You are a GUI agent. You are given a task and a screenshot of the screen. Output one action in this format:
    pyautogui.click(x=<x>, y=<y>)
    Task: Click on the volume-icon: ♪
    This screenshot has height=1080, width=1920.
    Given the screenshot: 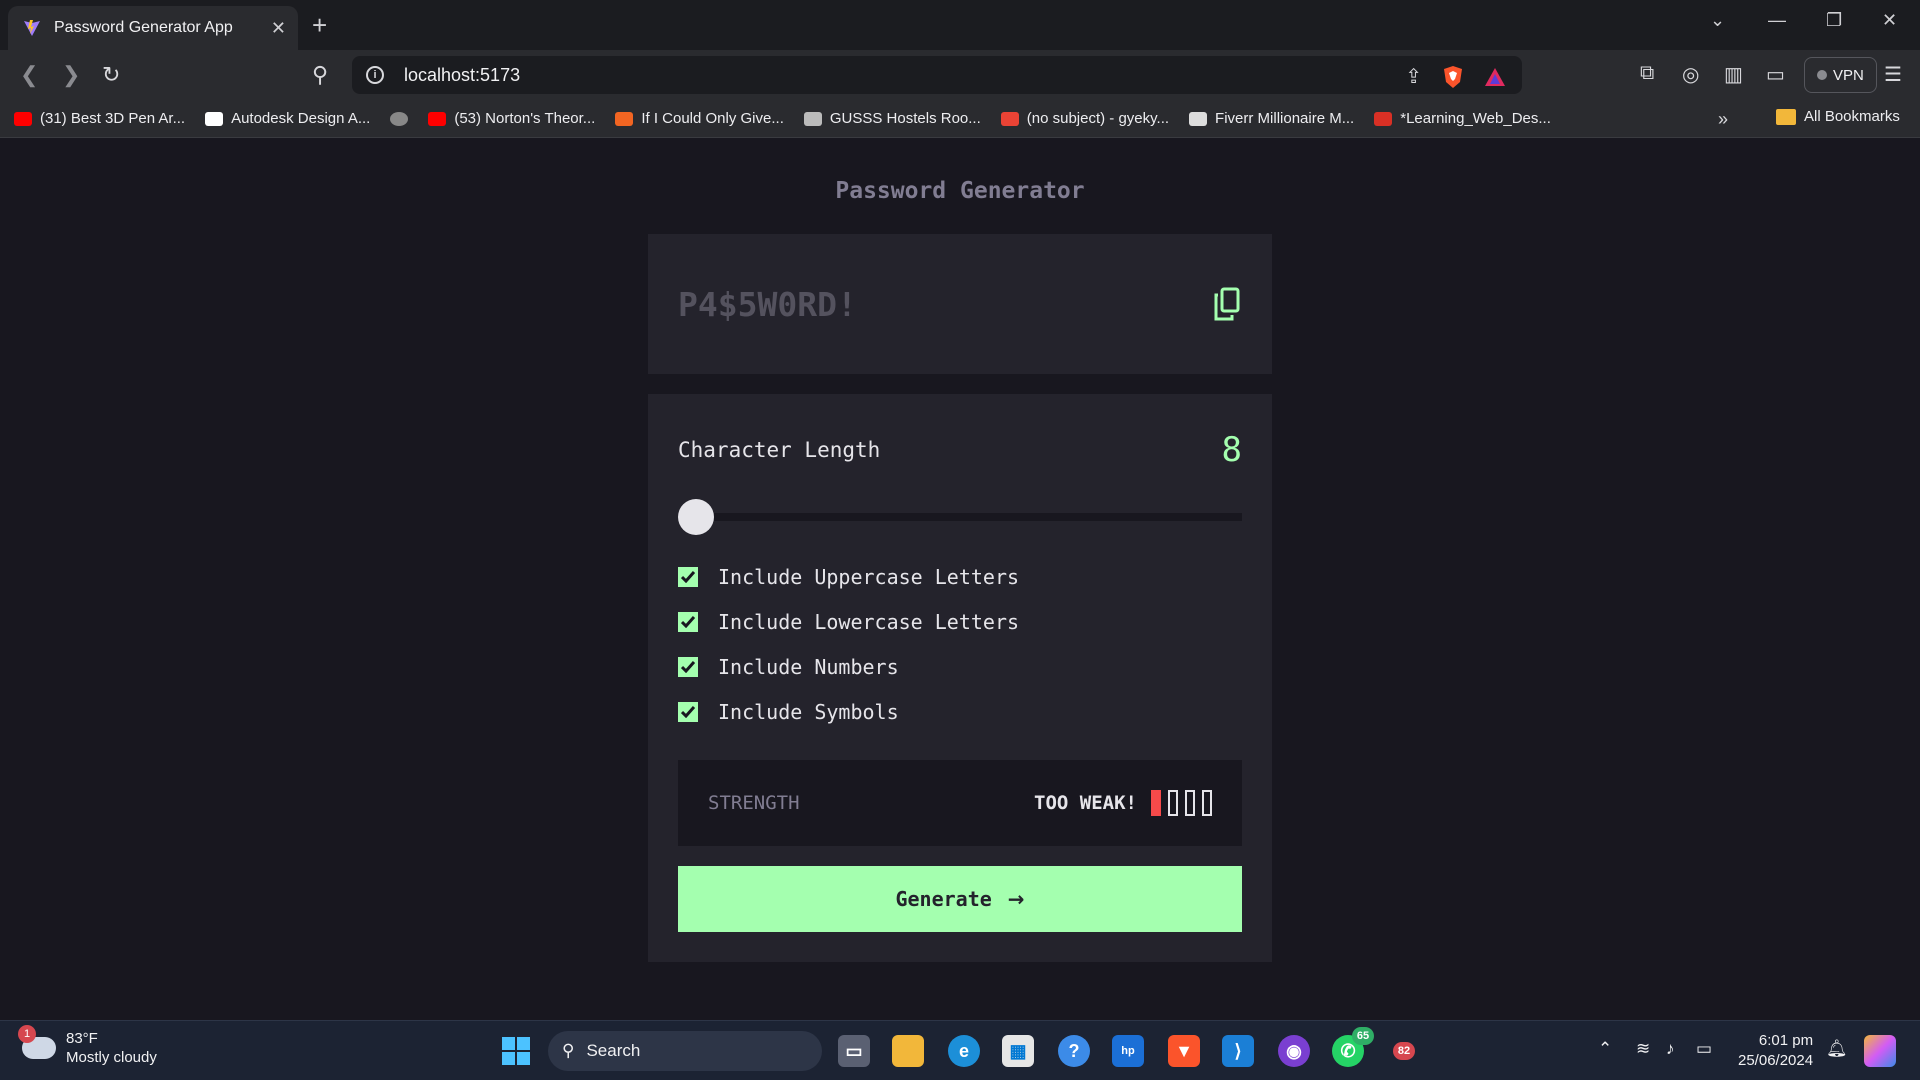 What is the action you would take?
    pyautogui.click(x=1670, y=1049)
    